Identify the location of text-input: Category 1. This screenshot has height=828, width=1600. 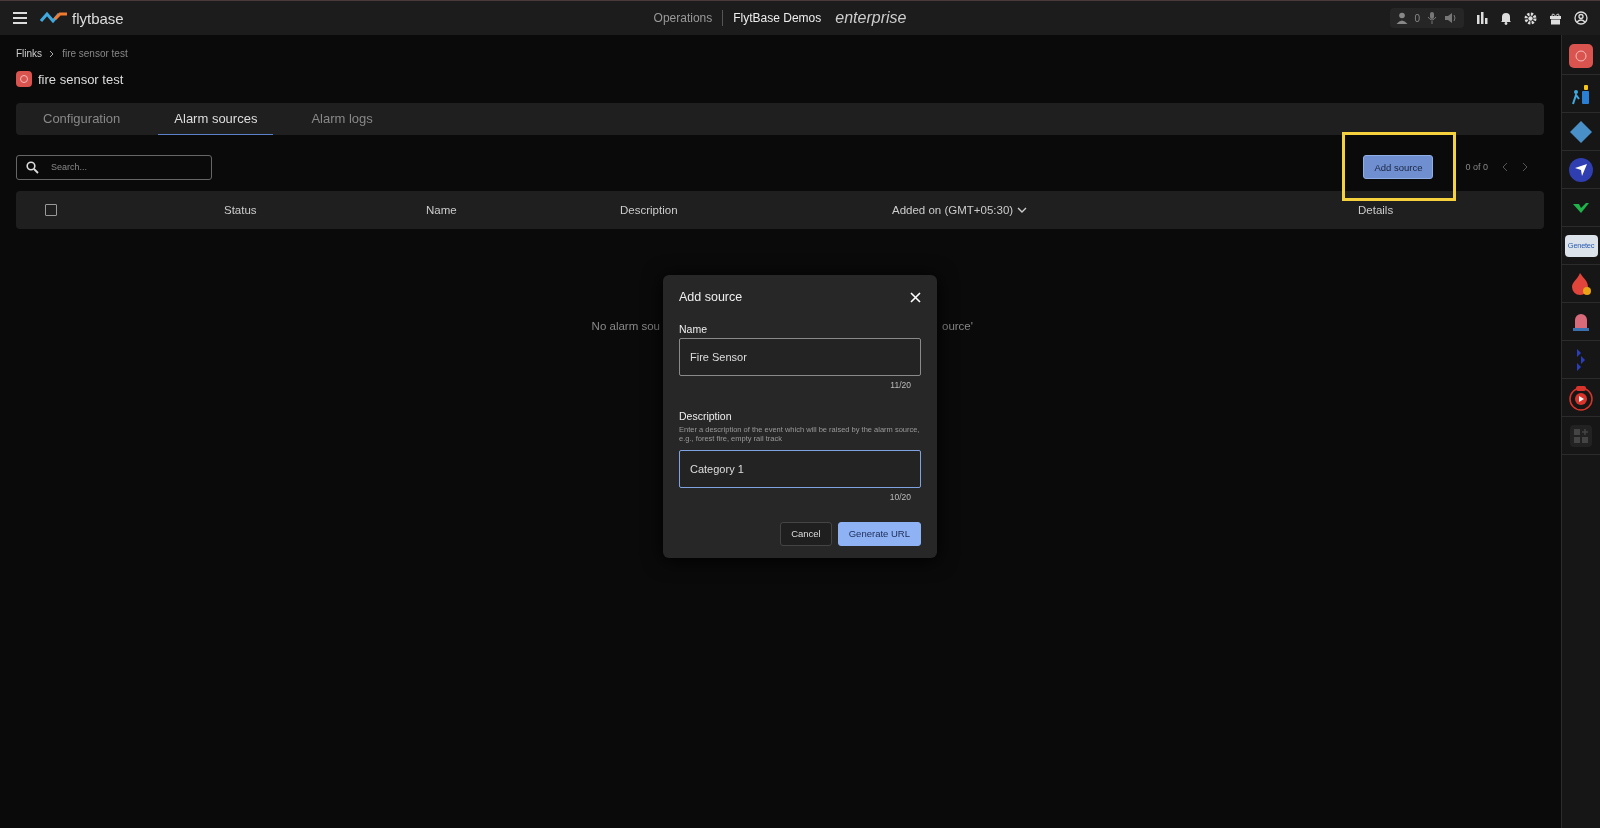
(800, 468).